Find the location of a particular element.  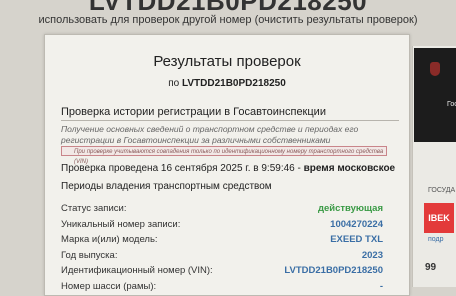

results-vin-line: по LVTDD21B0PD218250 is located at coordinates (227, 83).